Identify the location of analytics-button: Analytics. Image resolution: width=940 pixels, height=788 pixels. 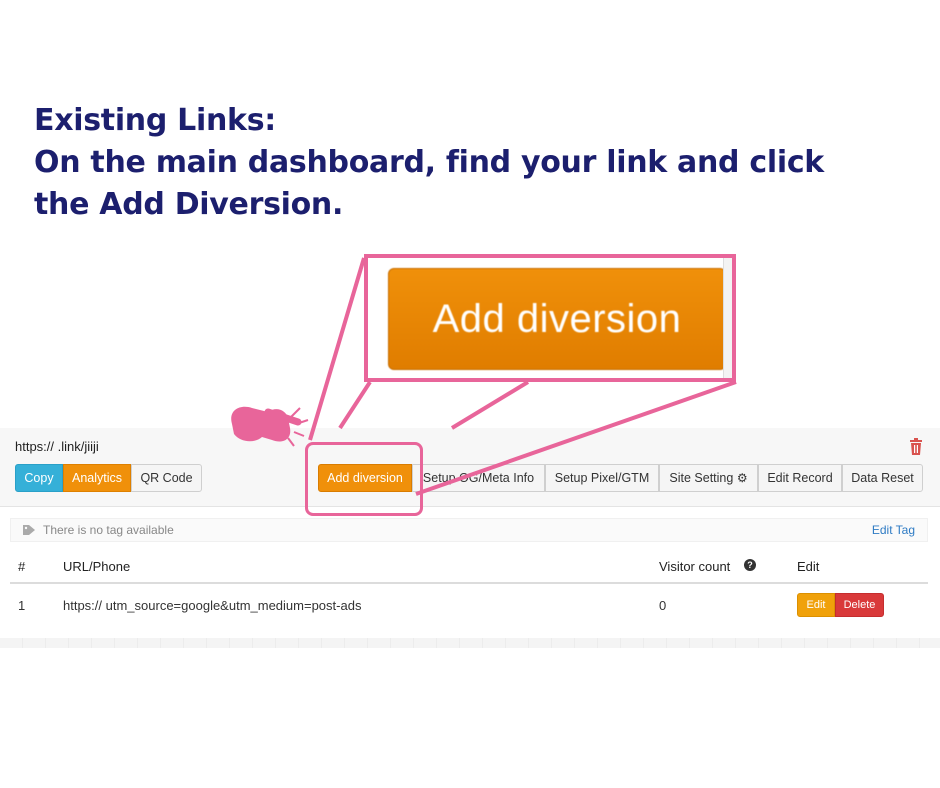
(97, 478).